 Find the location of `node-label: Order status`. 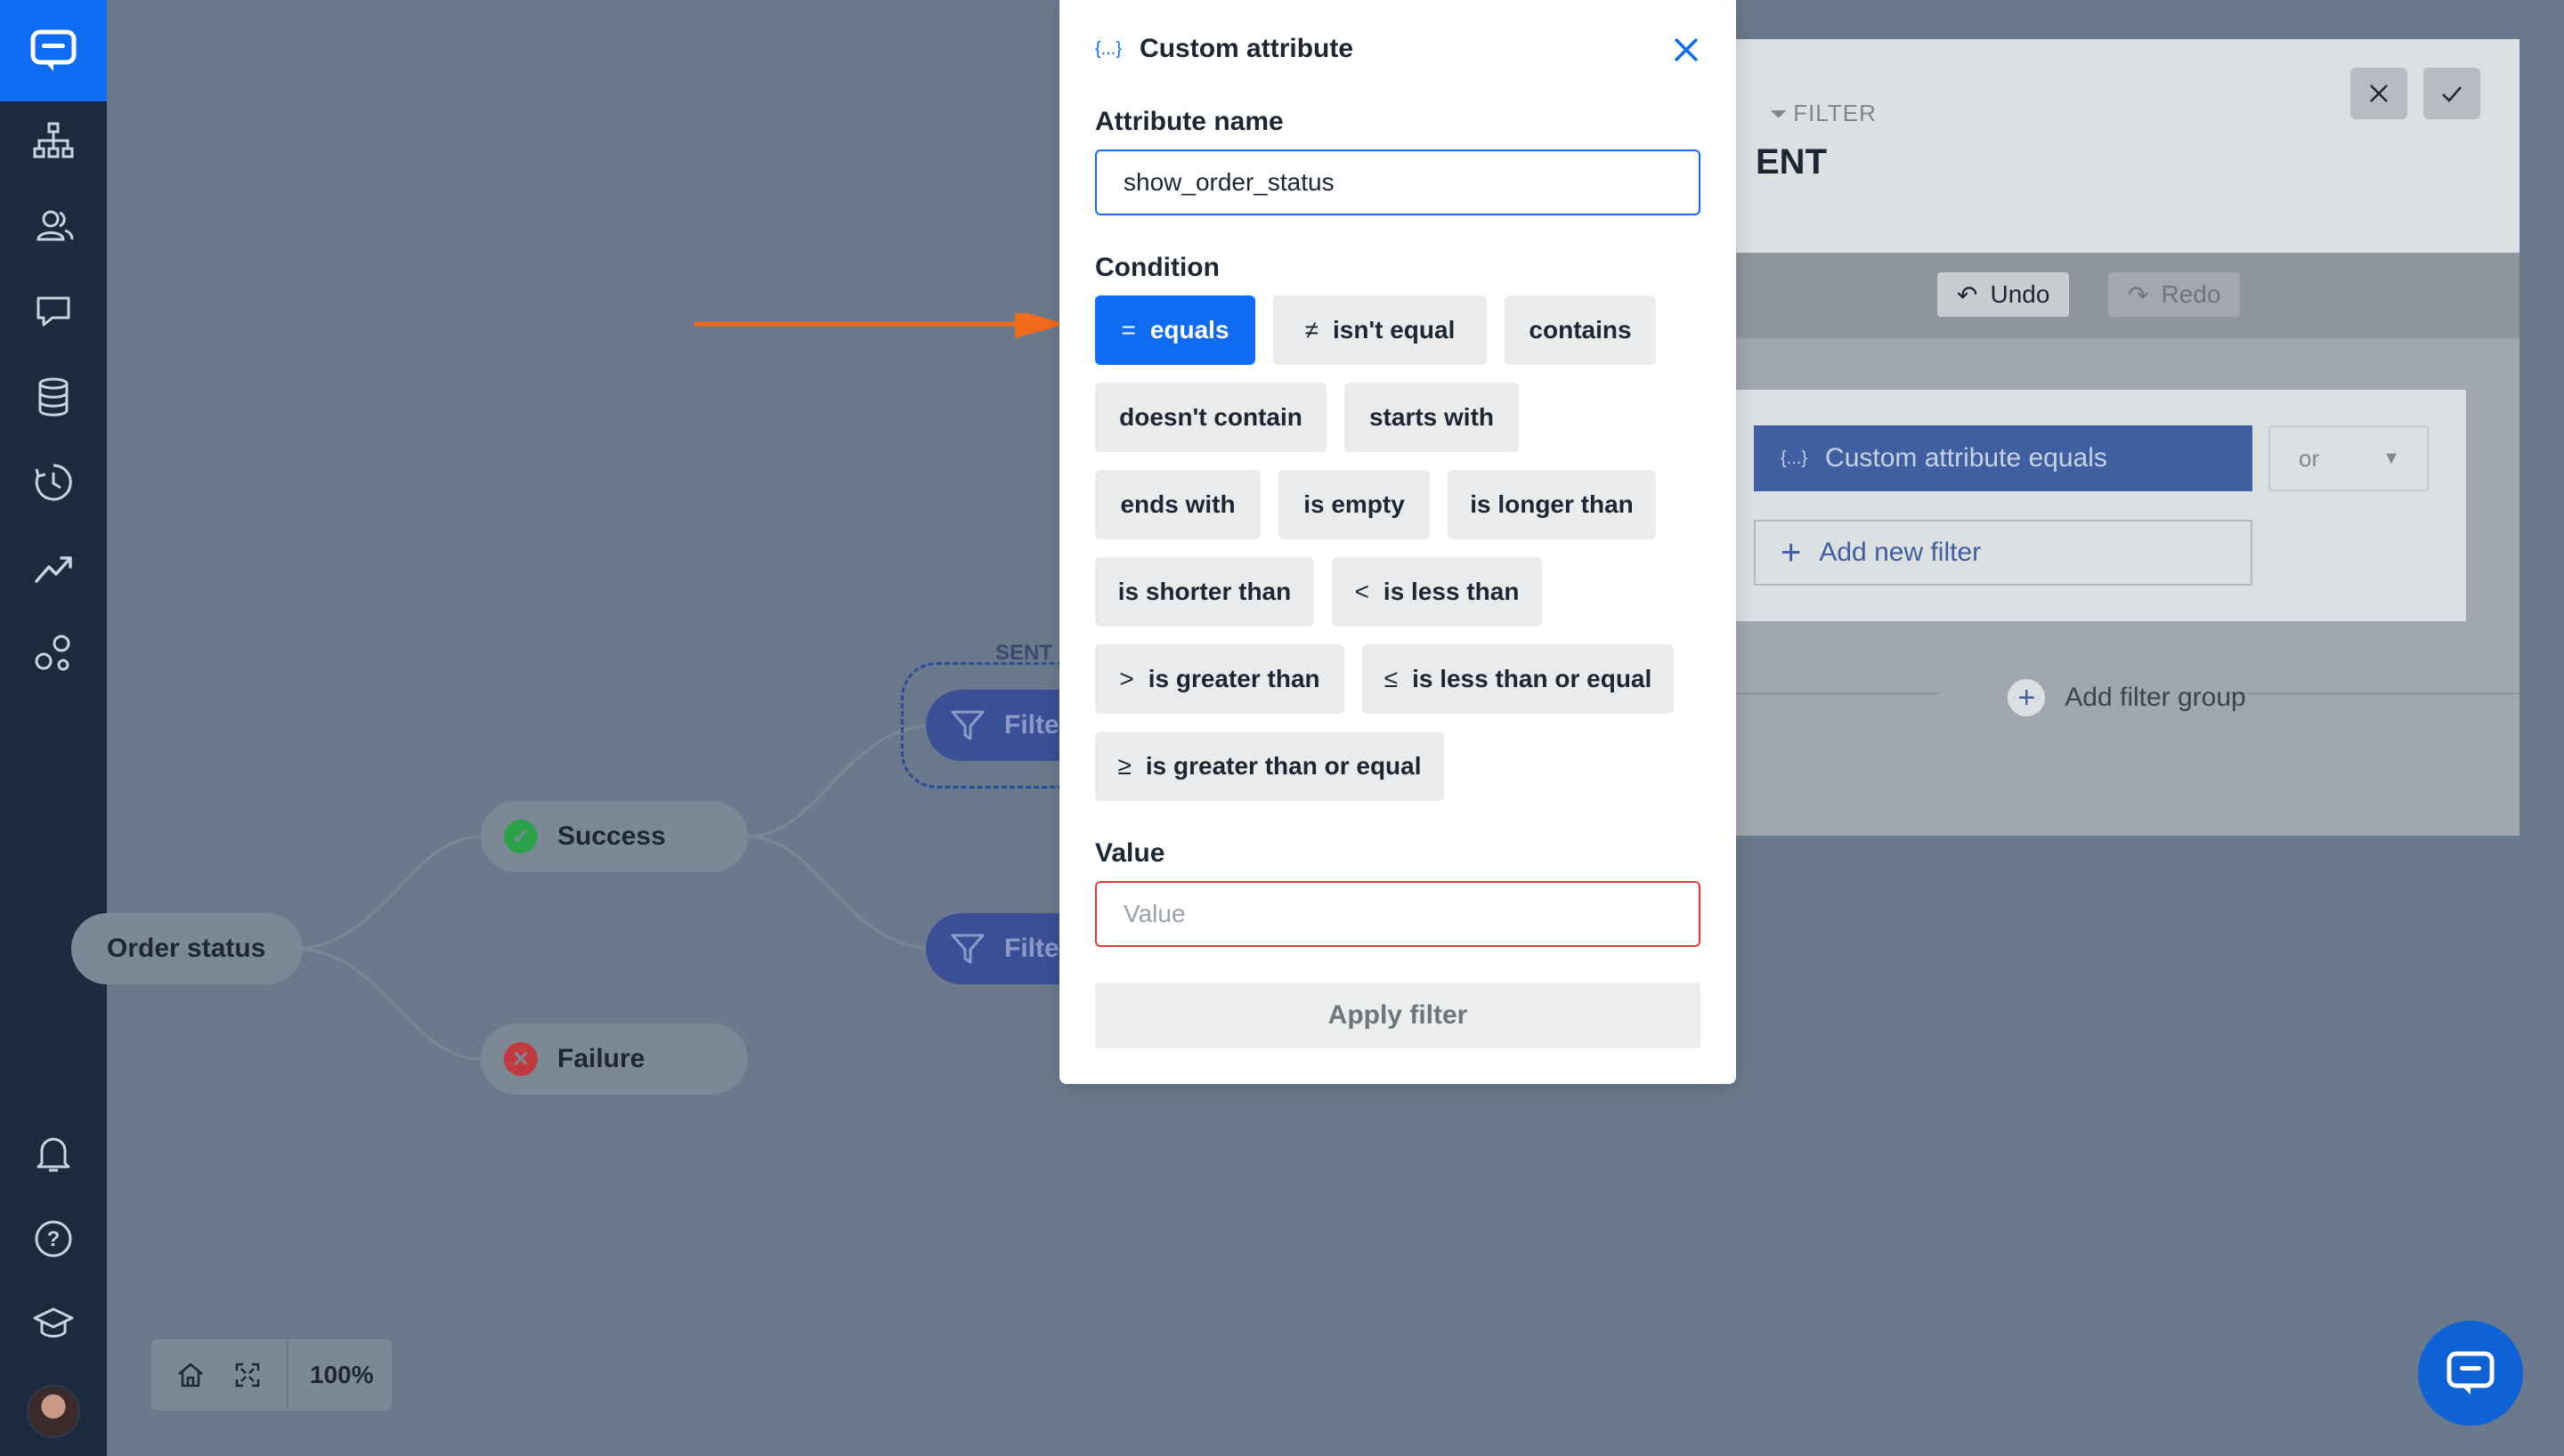

node-label: Order status is located at coordinates (186, 949).